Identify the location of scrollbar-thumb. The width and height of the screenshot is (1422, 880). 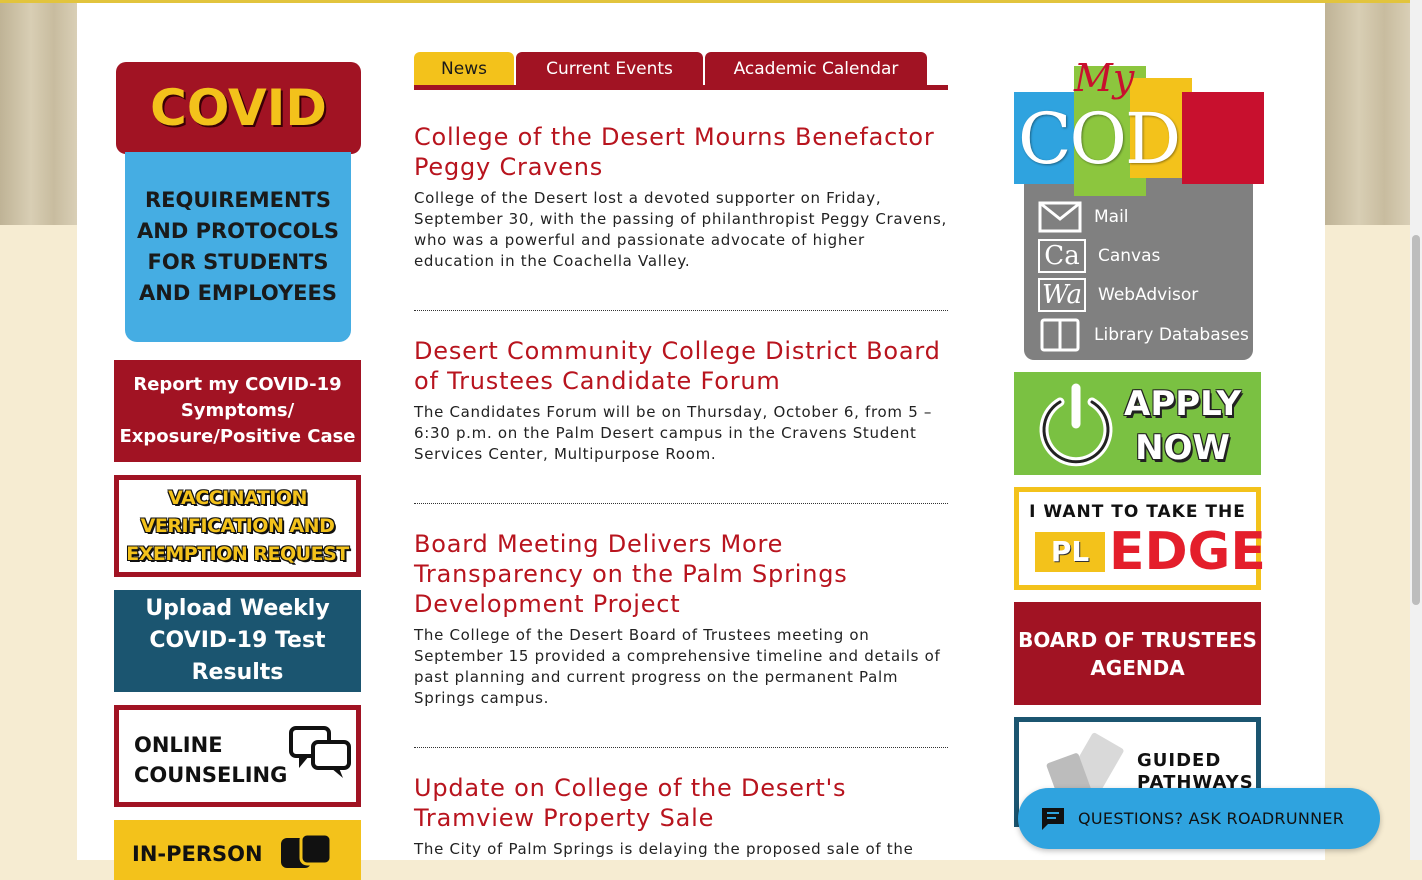
(1416, 420).